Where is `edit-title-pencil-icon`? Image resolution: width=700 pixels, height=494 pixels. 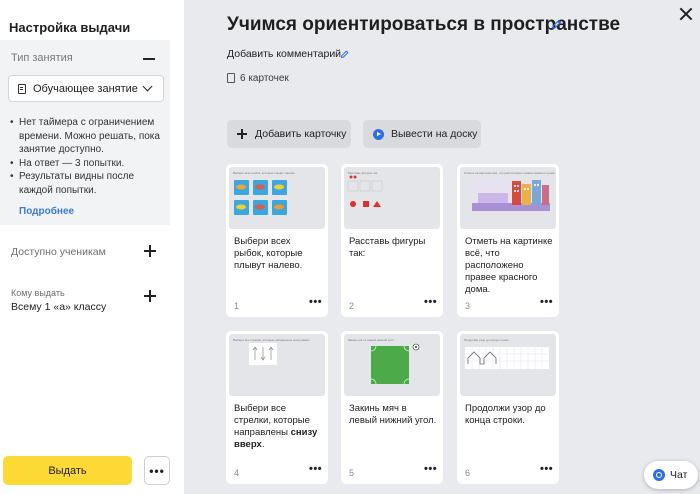
edit-title-pencil-icon is located at coordinates (556, 24).